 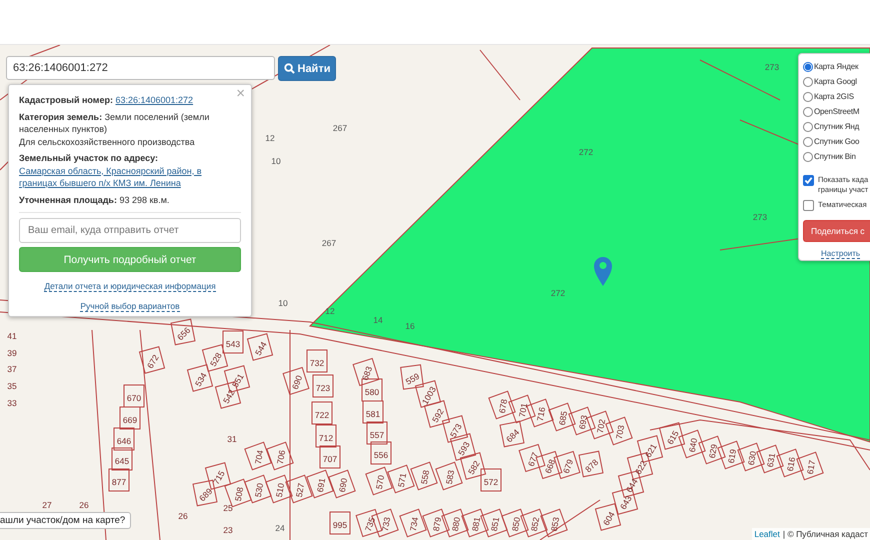 I want to click on parcel-number: 644, so click(x=632, y=485).